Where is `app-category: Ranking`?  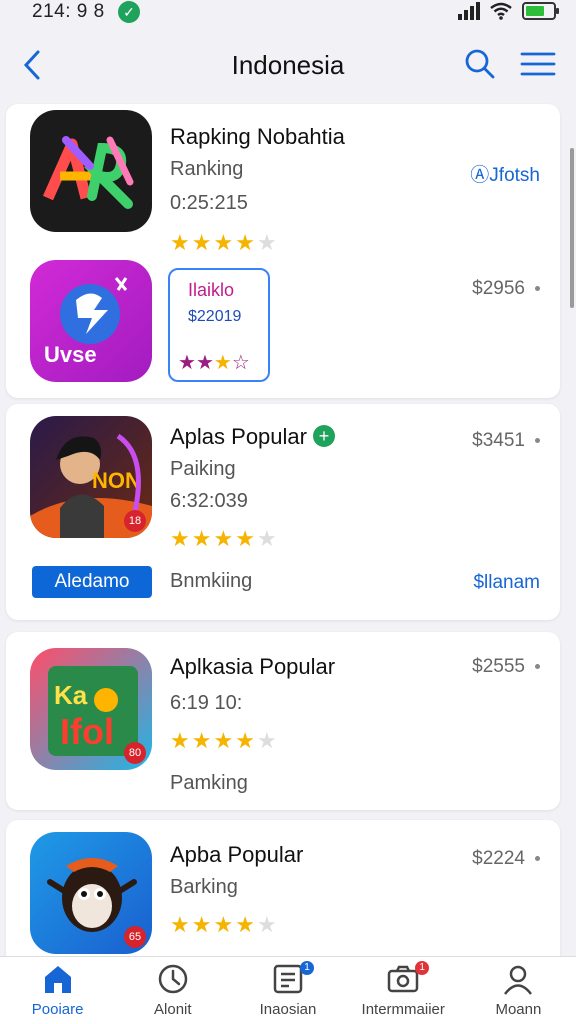
app-category: Ranking is located at coordinates (207, 169).